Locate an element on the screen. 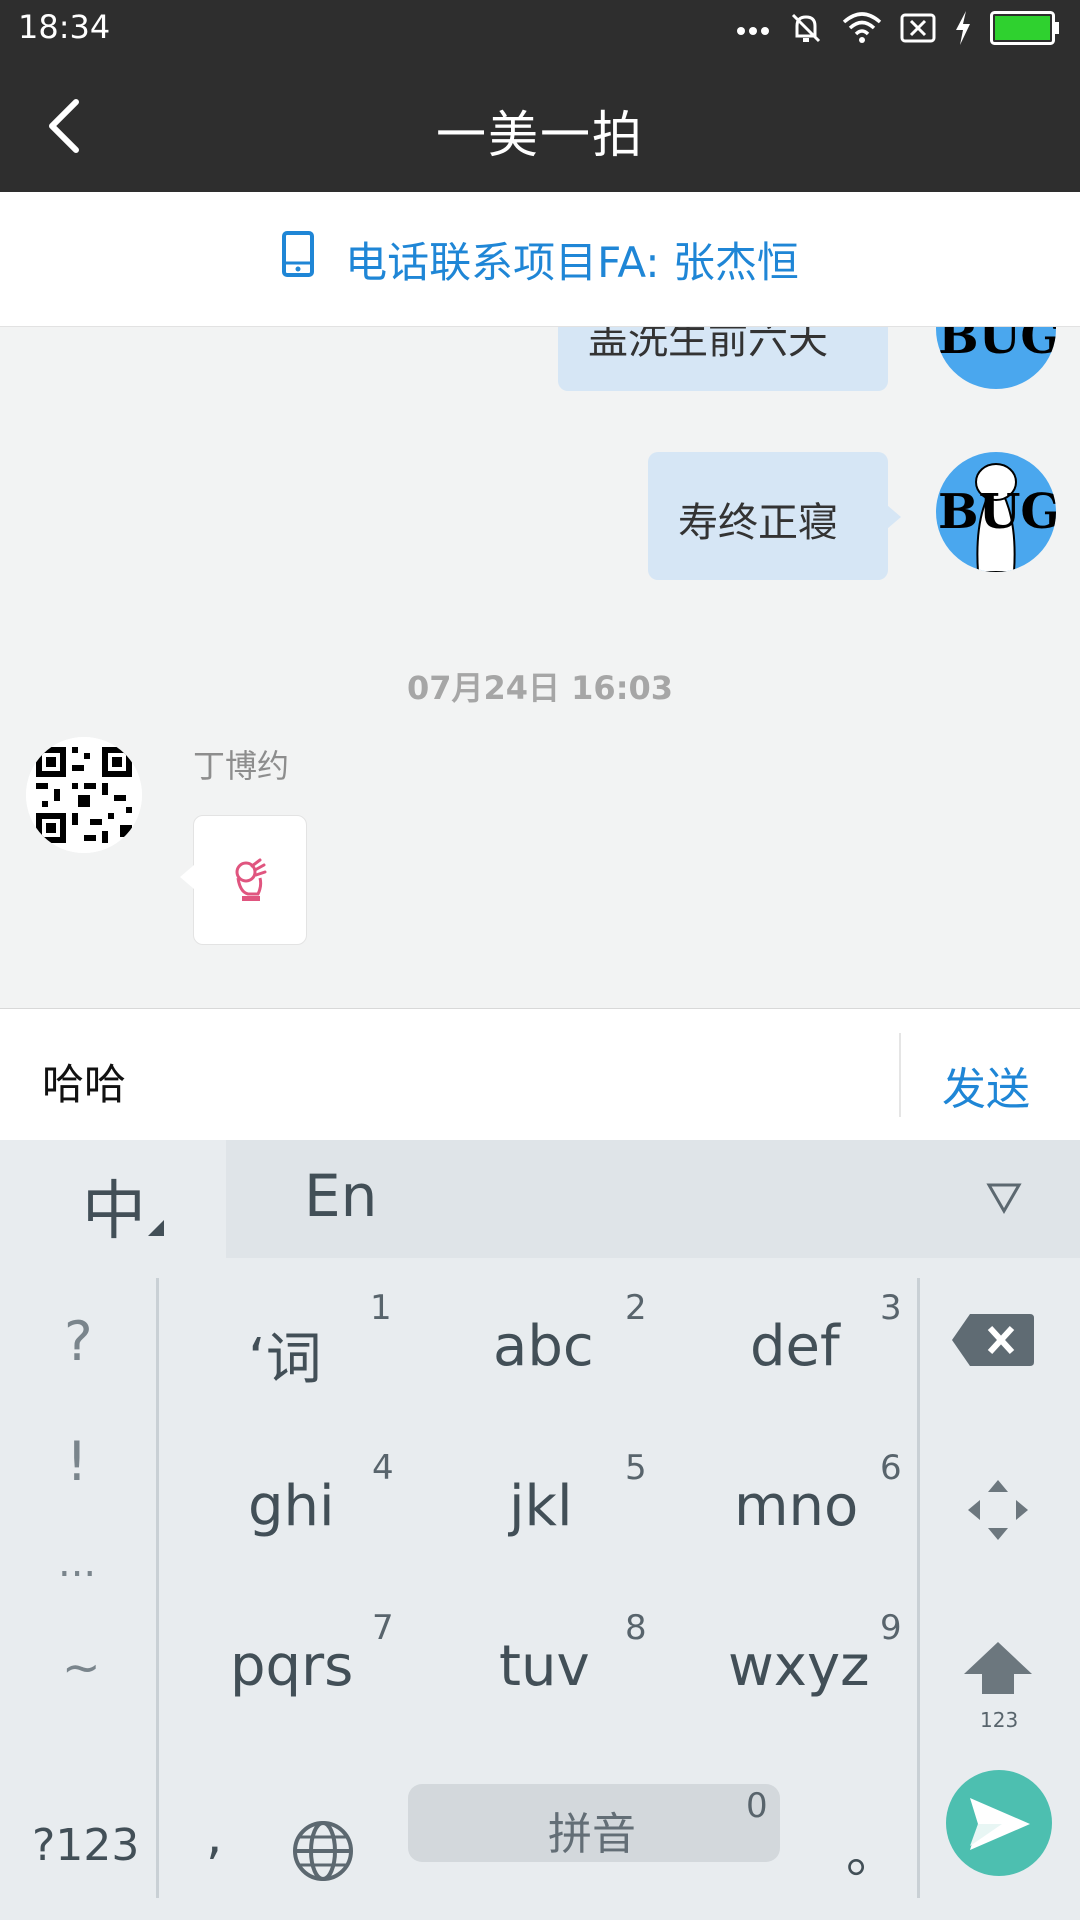 Image resolution: width=1080 pixels, height=1920 pixels. message-input-bar: 哈哈 发送 is located at coordinates (540, 1074).